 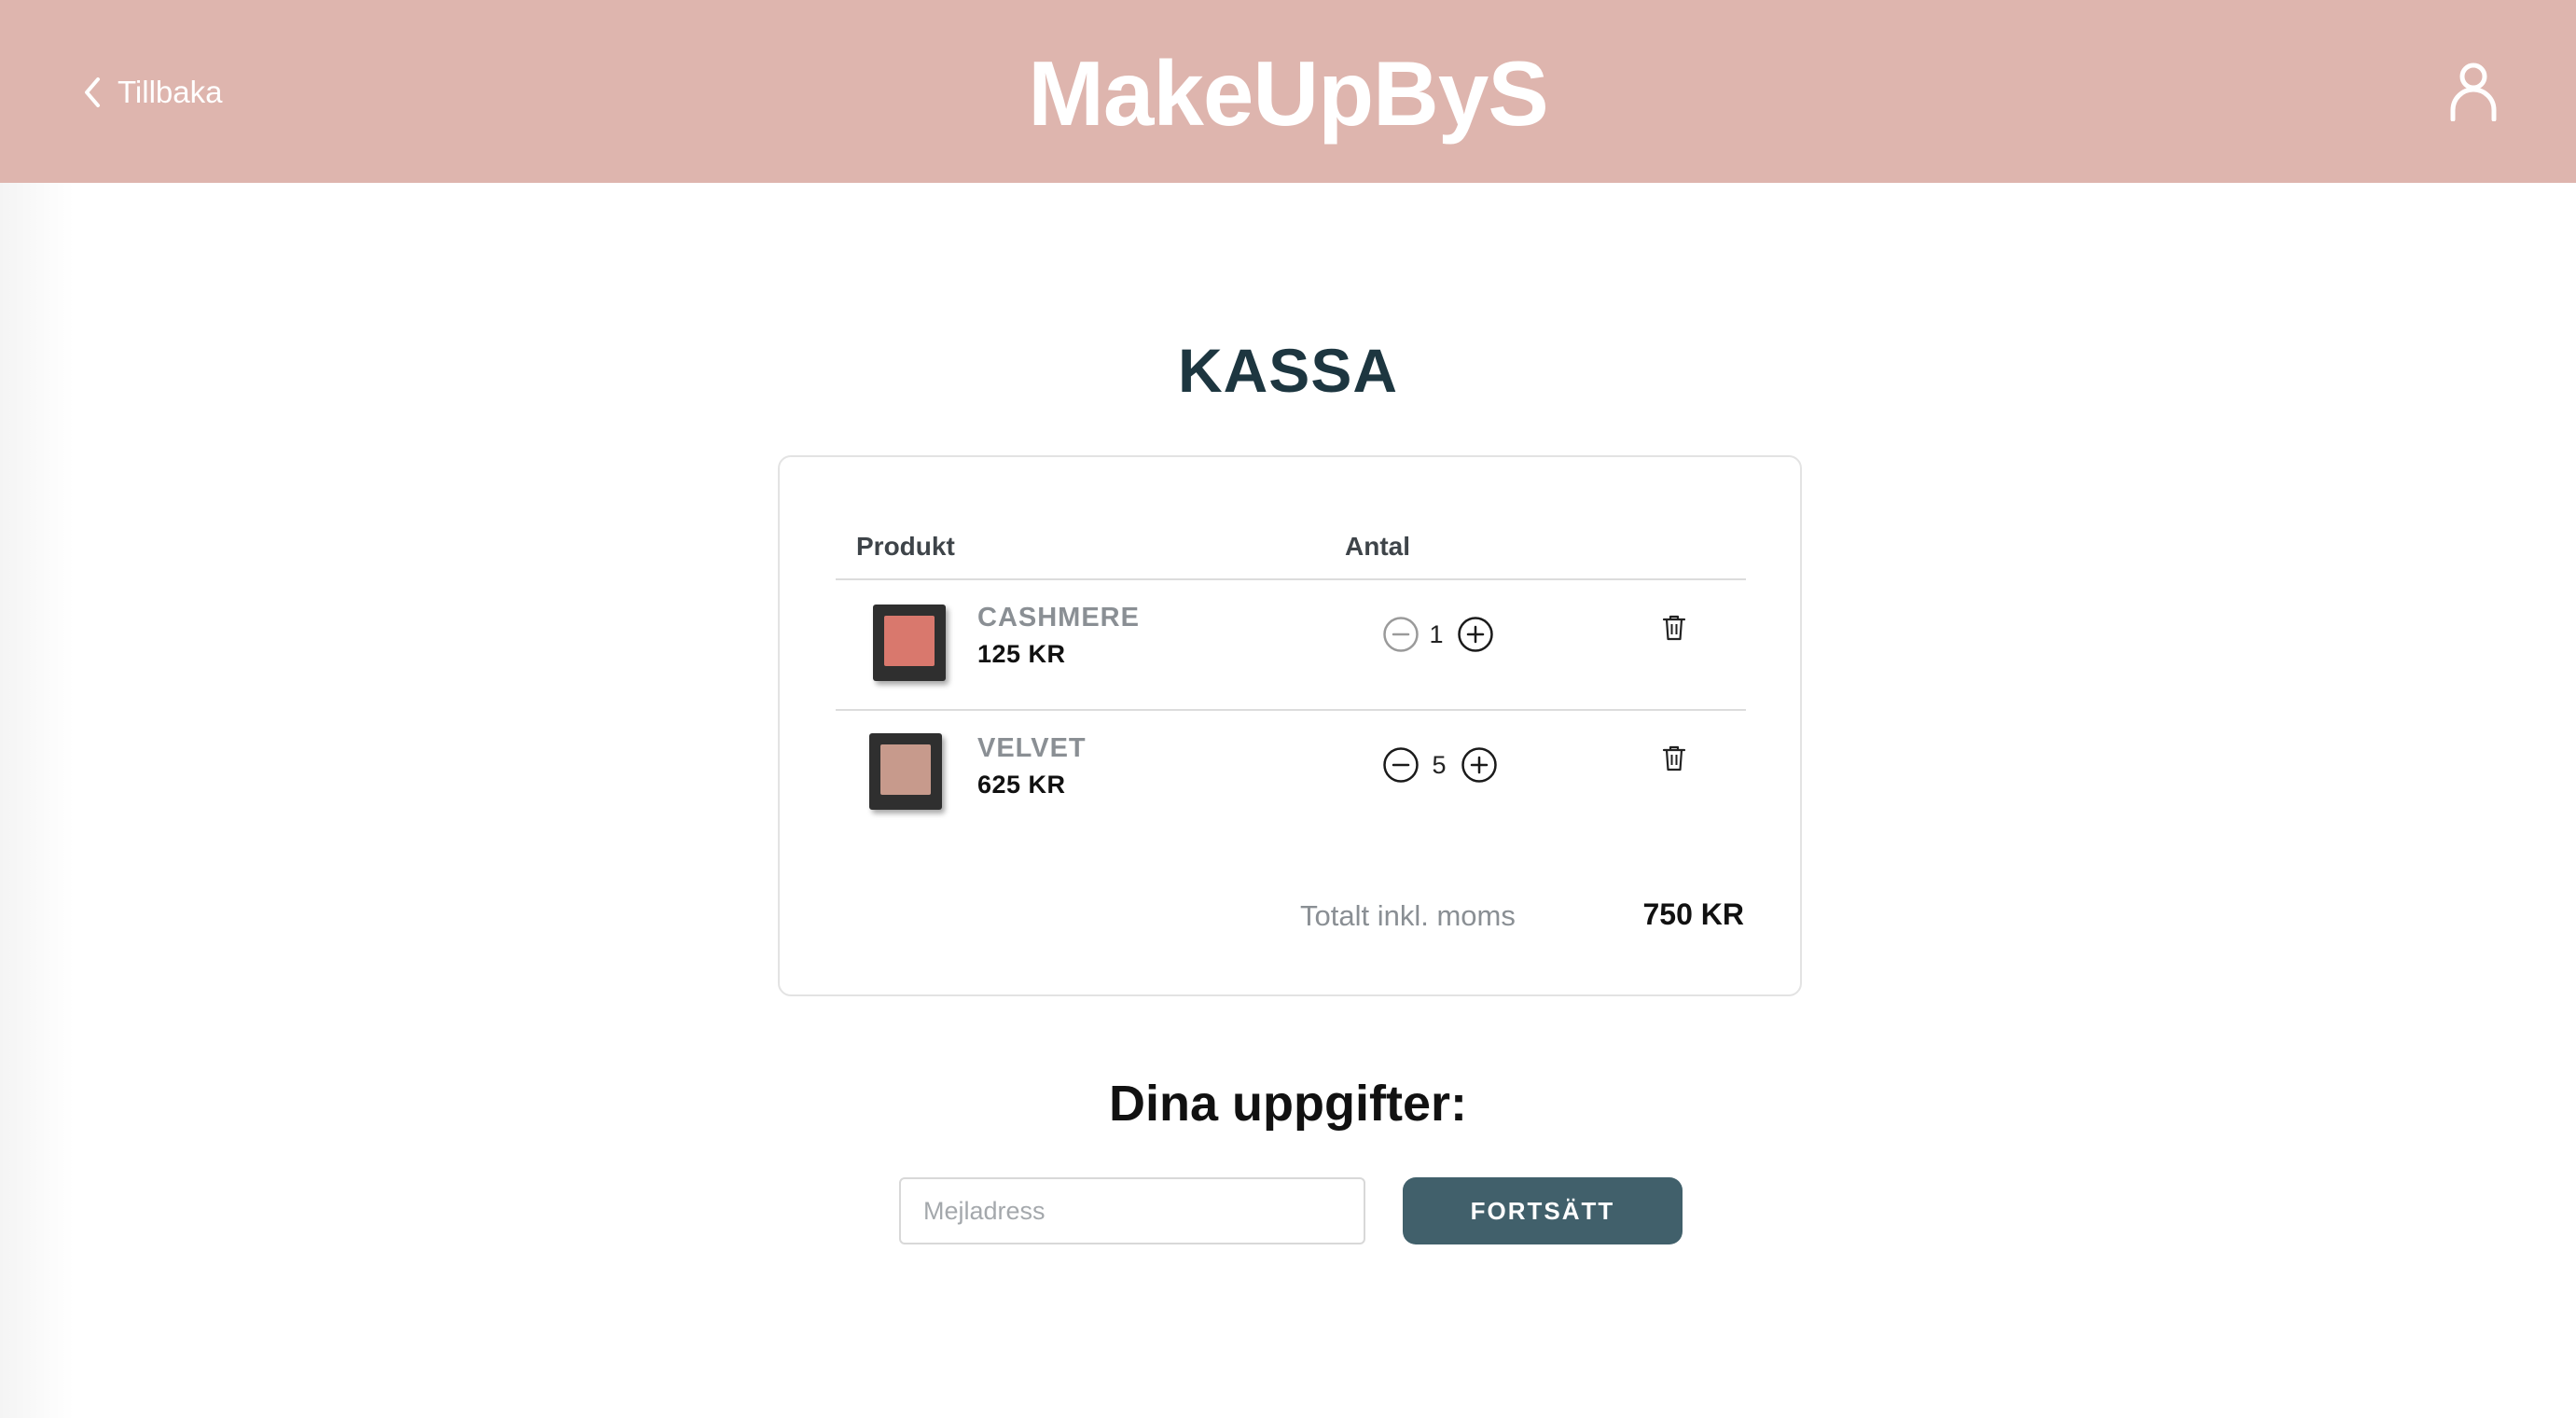 I want to click on cart-item-row: VELVET 625 KR 5, so click(x=1291, y=775).